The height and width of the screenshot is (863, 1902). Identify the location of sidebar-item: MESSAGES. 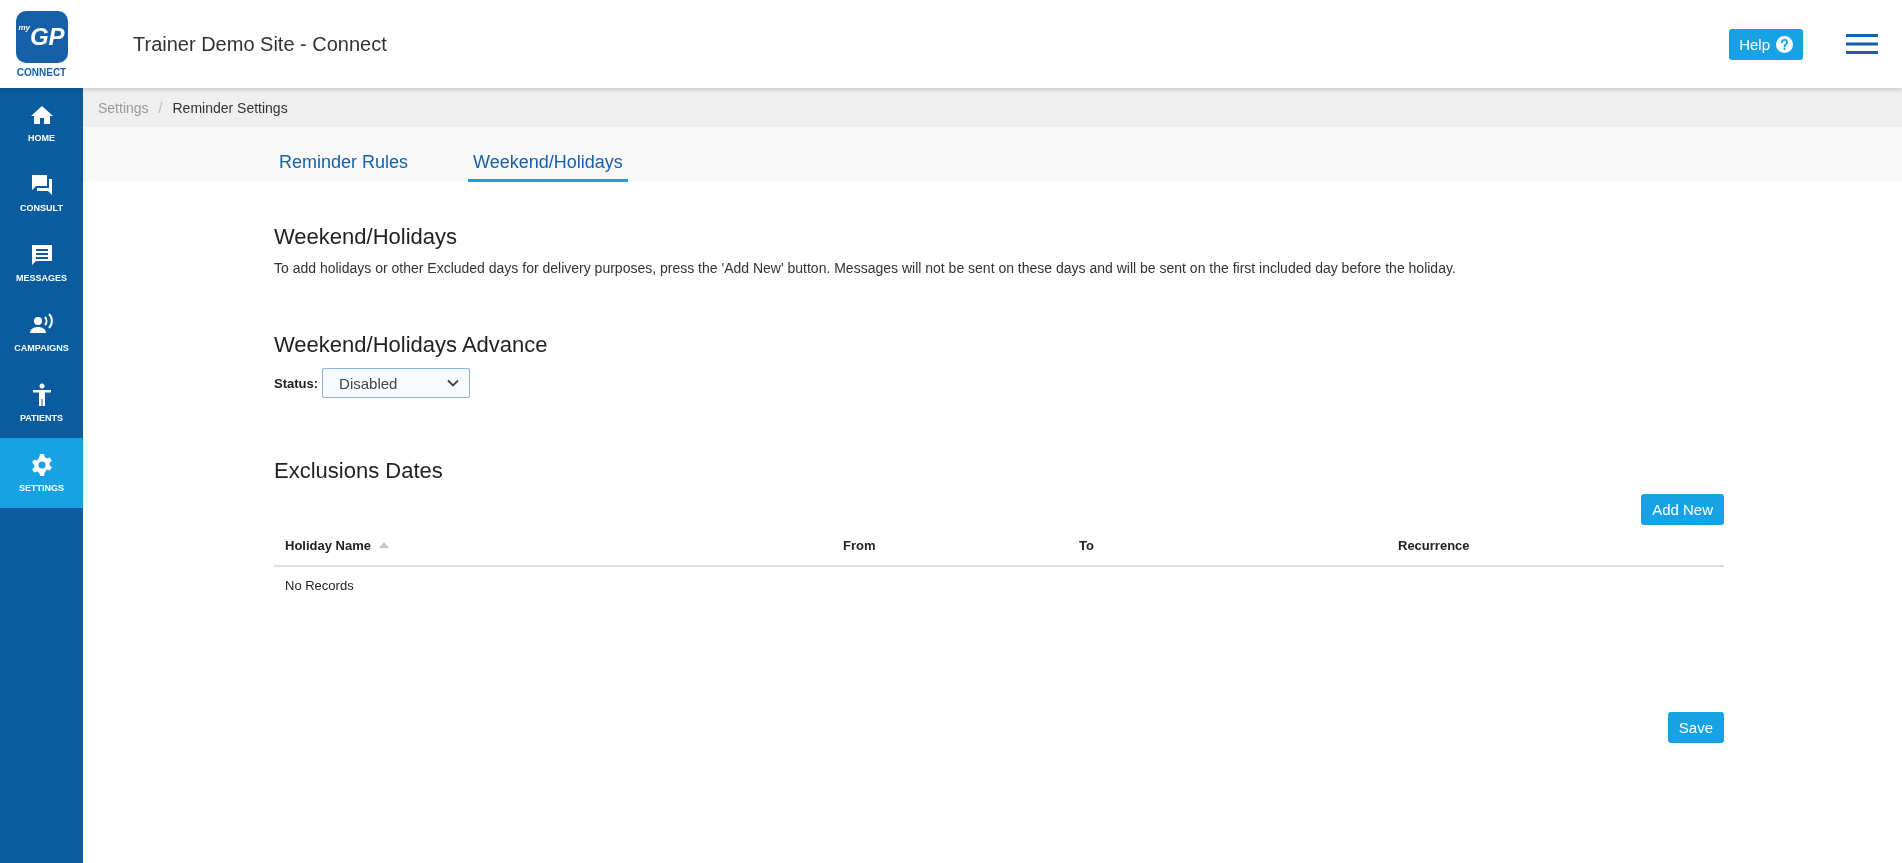
(41, 263).